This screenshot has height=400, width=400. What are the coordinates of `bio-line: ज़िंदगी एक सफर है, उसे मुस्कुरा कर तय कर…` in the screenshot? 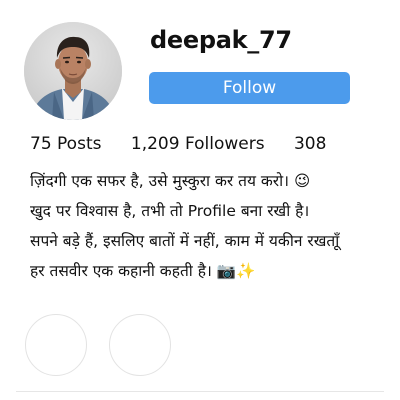 It's located at (170, 181).